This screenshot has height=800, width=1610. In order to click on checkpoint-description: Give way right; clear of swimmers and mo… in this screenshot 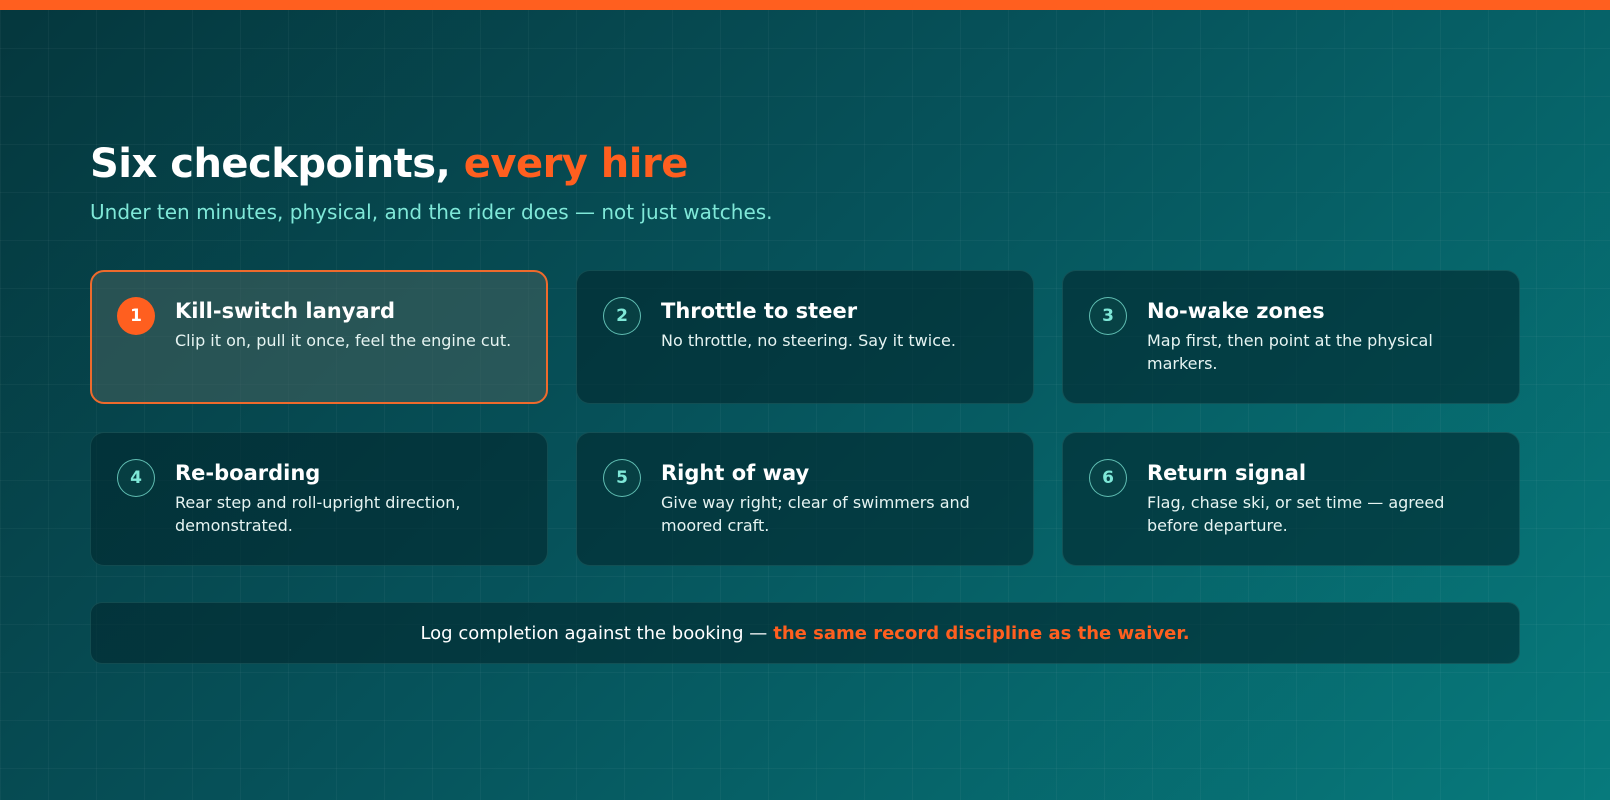, I will do `click(815, 514)`.